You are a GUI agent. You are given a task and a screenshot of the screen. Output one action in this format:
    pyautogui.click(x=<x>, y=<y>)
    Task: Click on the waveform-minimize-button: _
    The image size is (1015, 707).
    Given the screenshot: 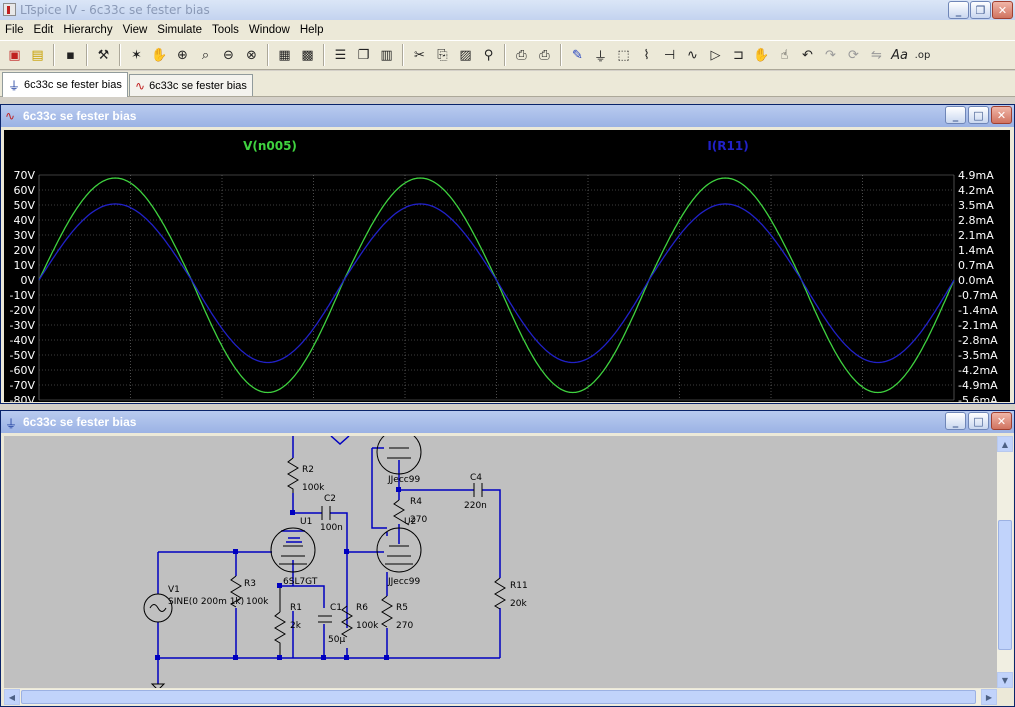 What is the action you would take?
    pyautogui.click(x=955, y=115)
    